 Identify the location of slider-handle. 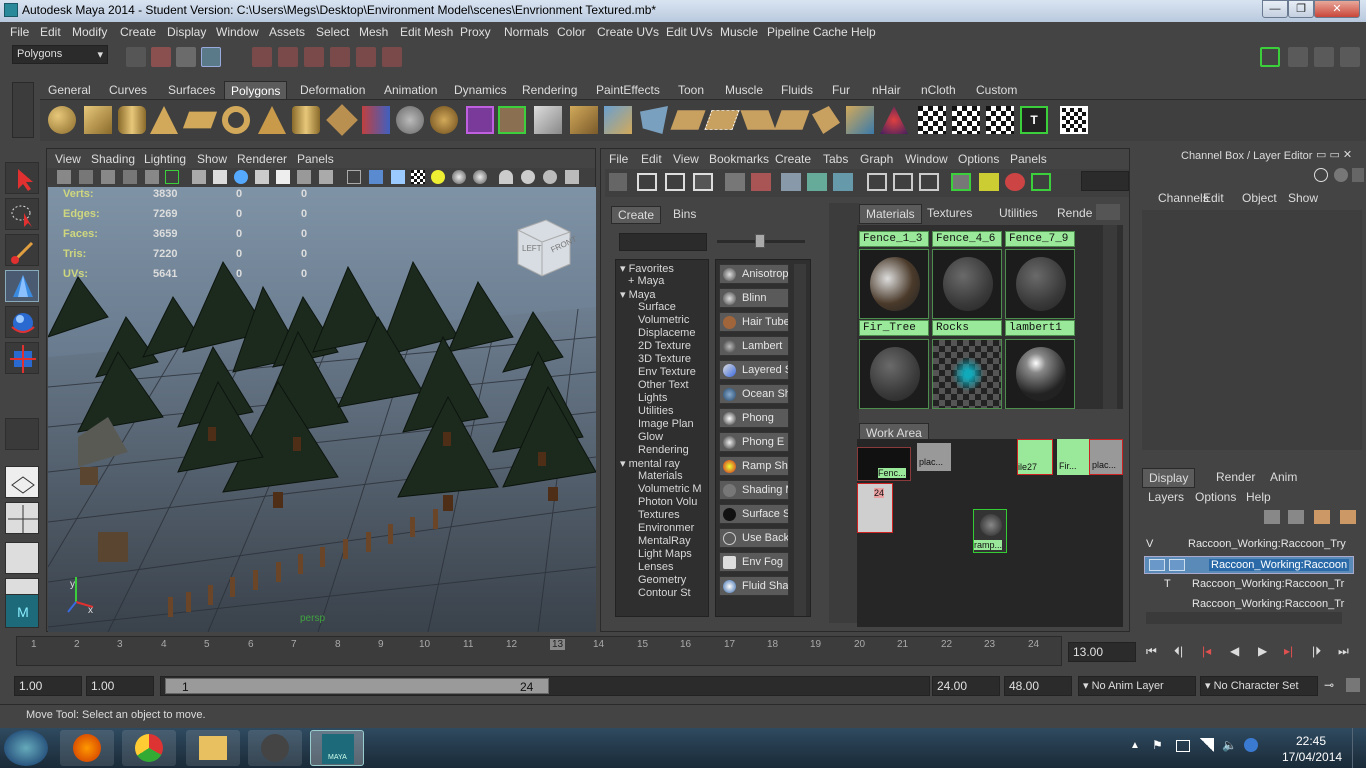
(760, 241).